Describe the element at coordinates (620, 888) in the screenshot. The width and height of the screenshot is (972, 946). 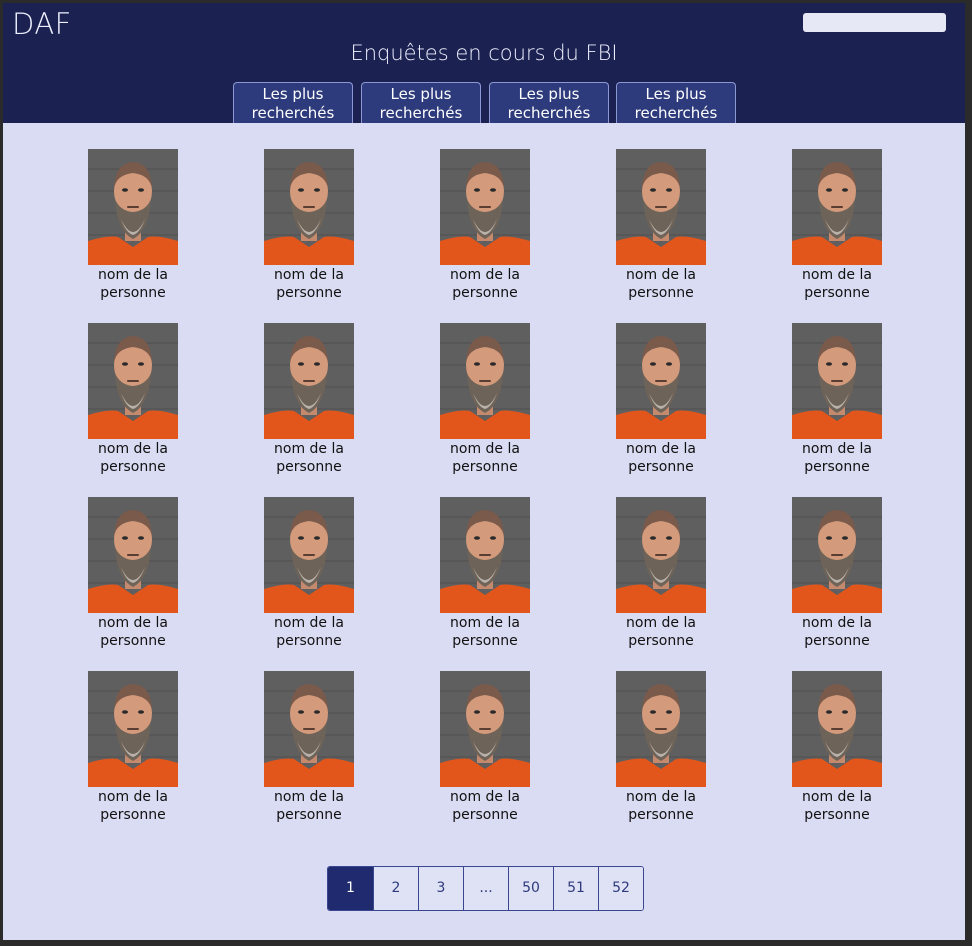
I see `page-button-52: 52` at that location.